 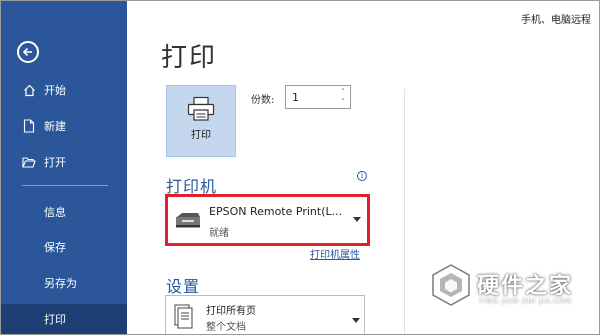 What do you see at coordinates (404, 211) in the screenshot?
I see `preview-divider` at bounding box center [404, 211].